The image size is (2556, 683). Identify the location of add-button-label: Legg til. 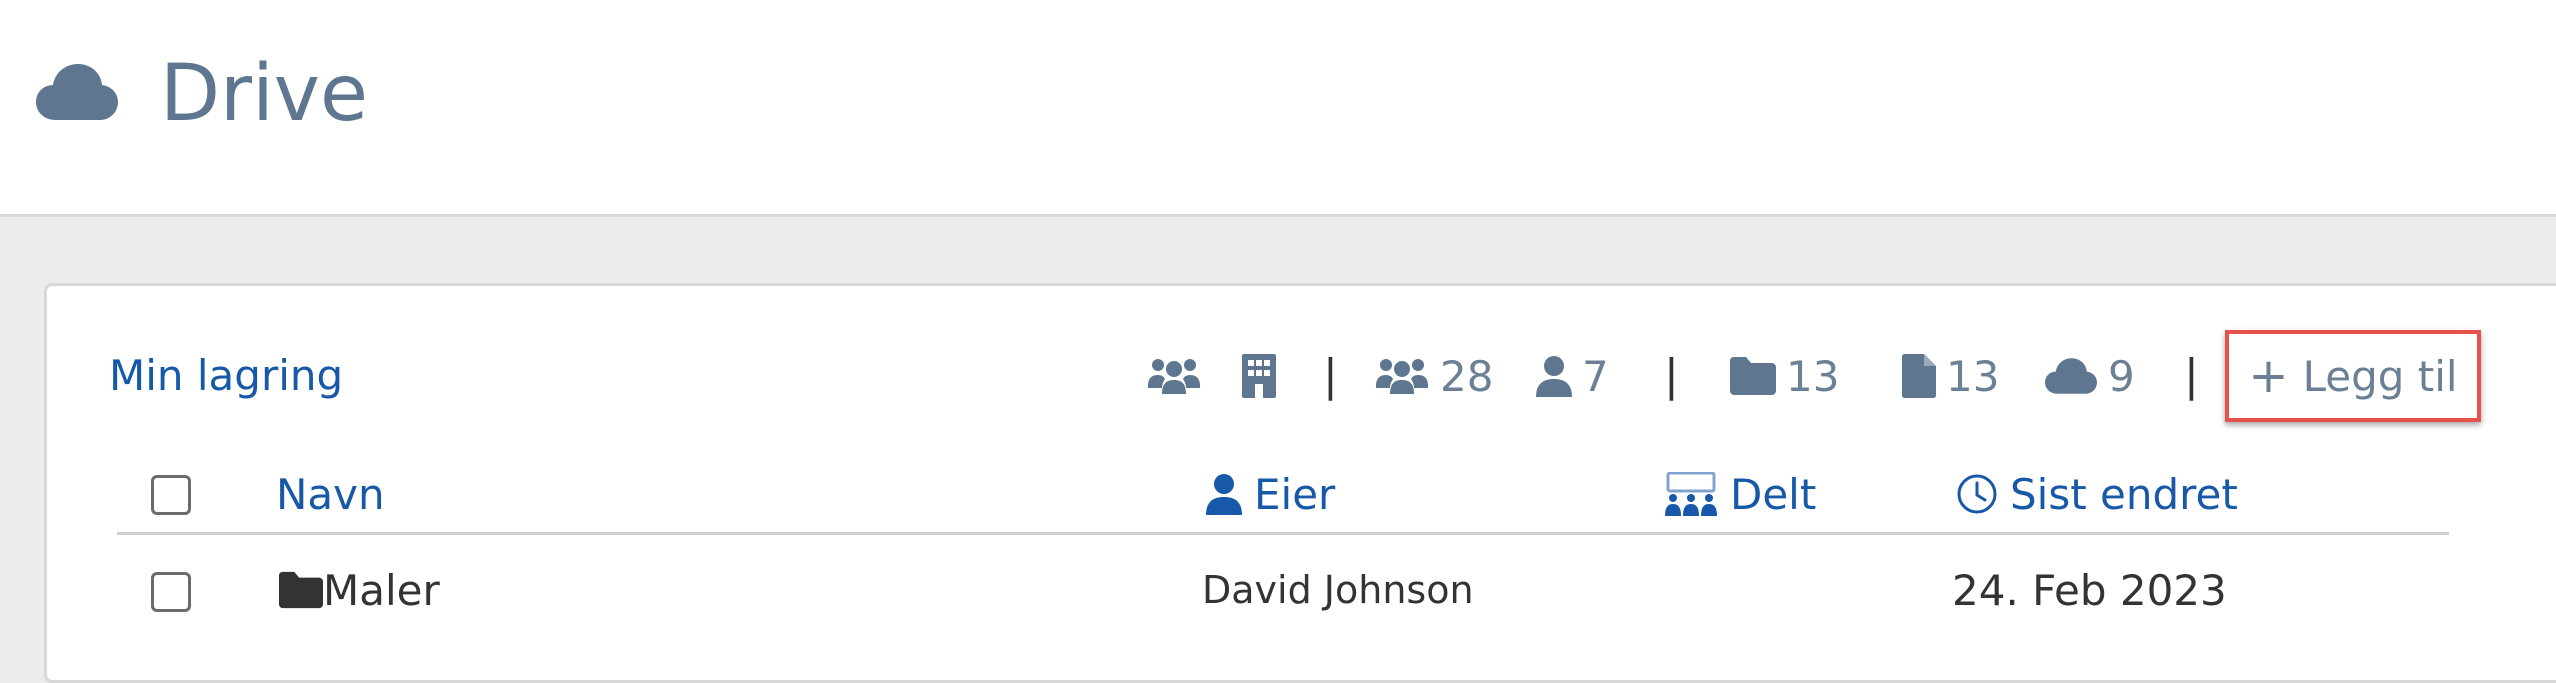
(2380, 376).